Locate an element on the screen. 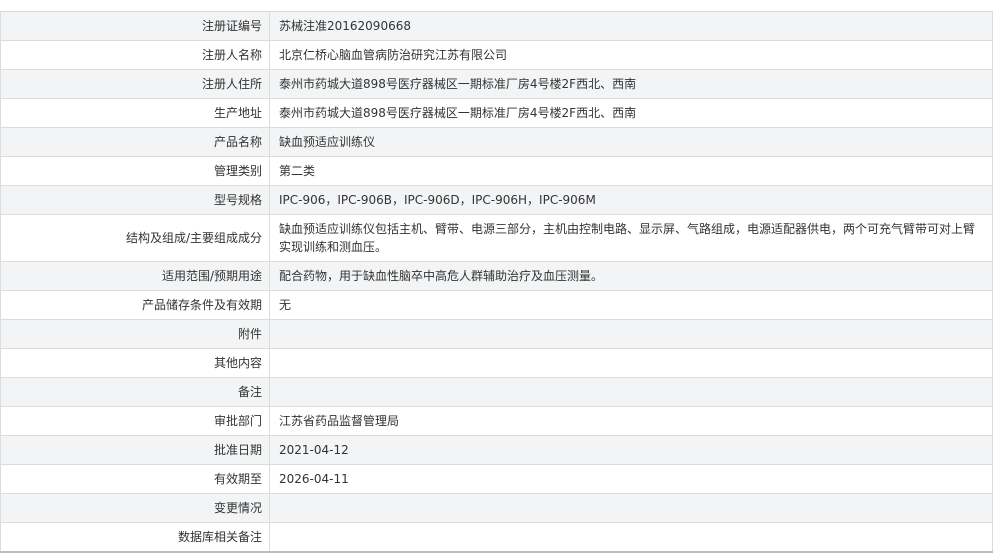 The width and height of the screenshot is (998, 556). table-row: 数据库相关备注 is located at coordinates (496, 537).